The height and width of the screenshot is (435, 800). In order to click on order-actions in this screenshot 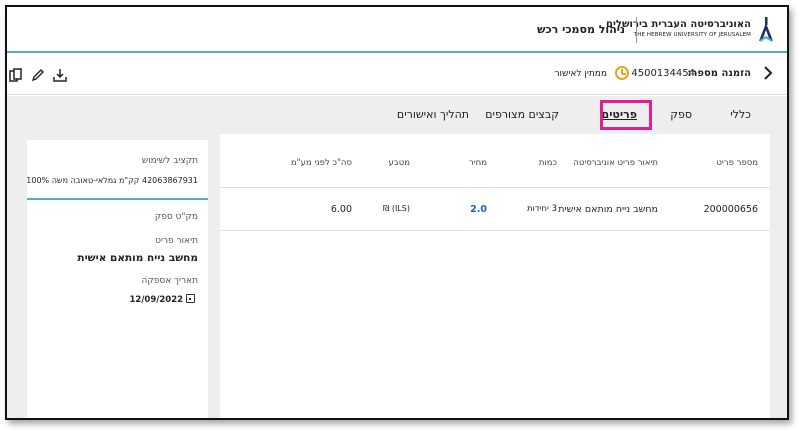, I will do `click(38, 75)`.